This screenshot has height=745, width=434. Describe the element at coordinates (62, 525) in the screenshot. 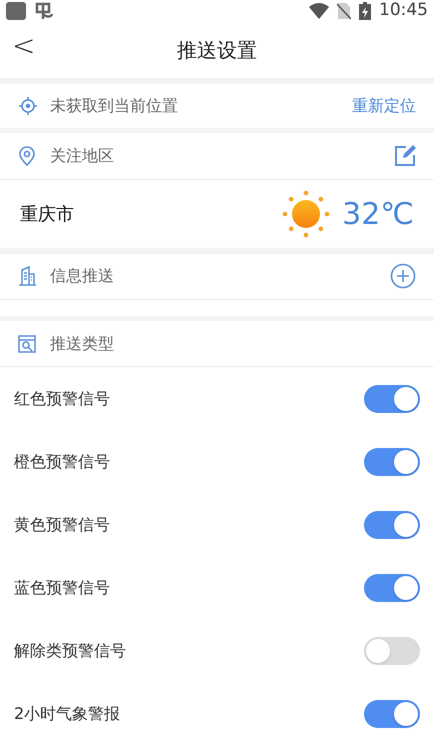

I see `alert-type-label: 黄色预警信号` at that location.